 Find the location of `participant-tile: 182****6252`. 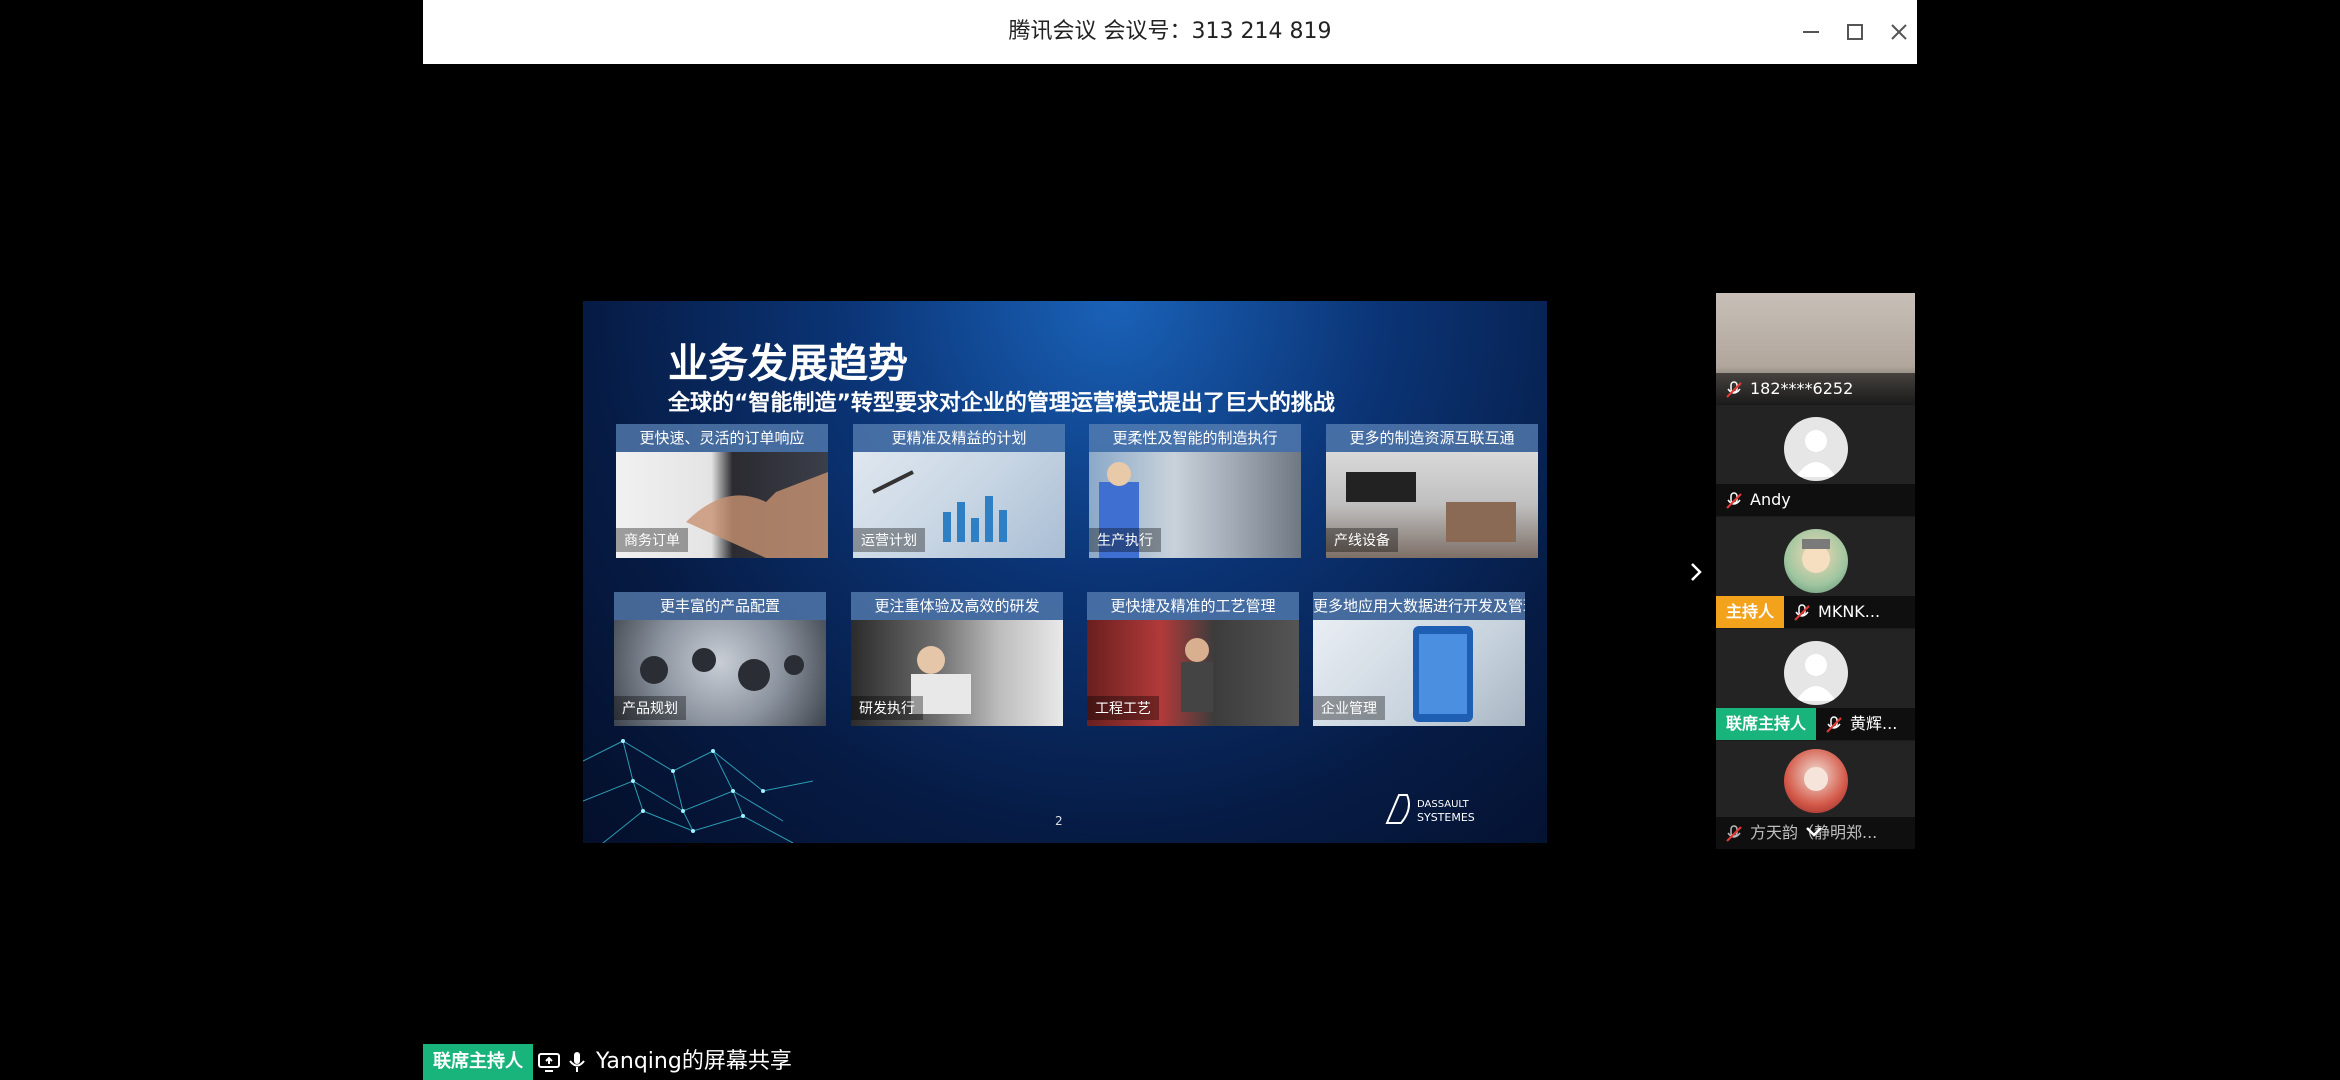

participant-tile: 182****6252 is located at coordinates (1815, 349).